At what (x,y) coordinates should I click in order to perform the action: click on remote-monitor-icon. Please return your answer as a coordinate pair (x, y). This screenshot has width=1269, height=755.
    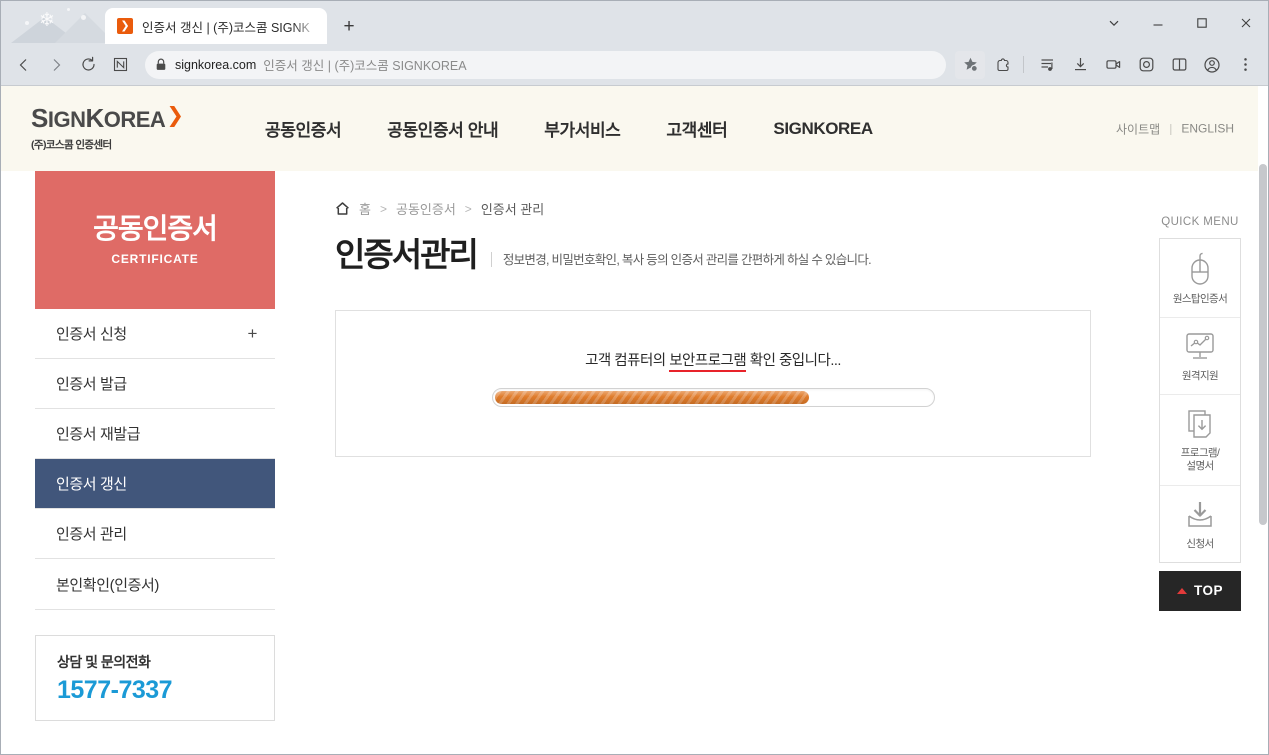
    Looking at the image, I should click on (1200, 347).